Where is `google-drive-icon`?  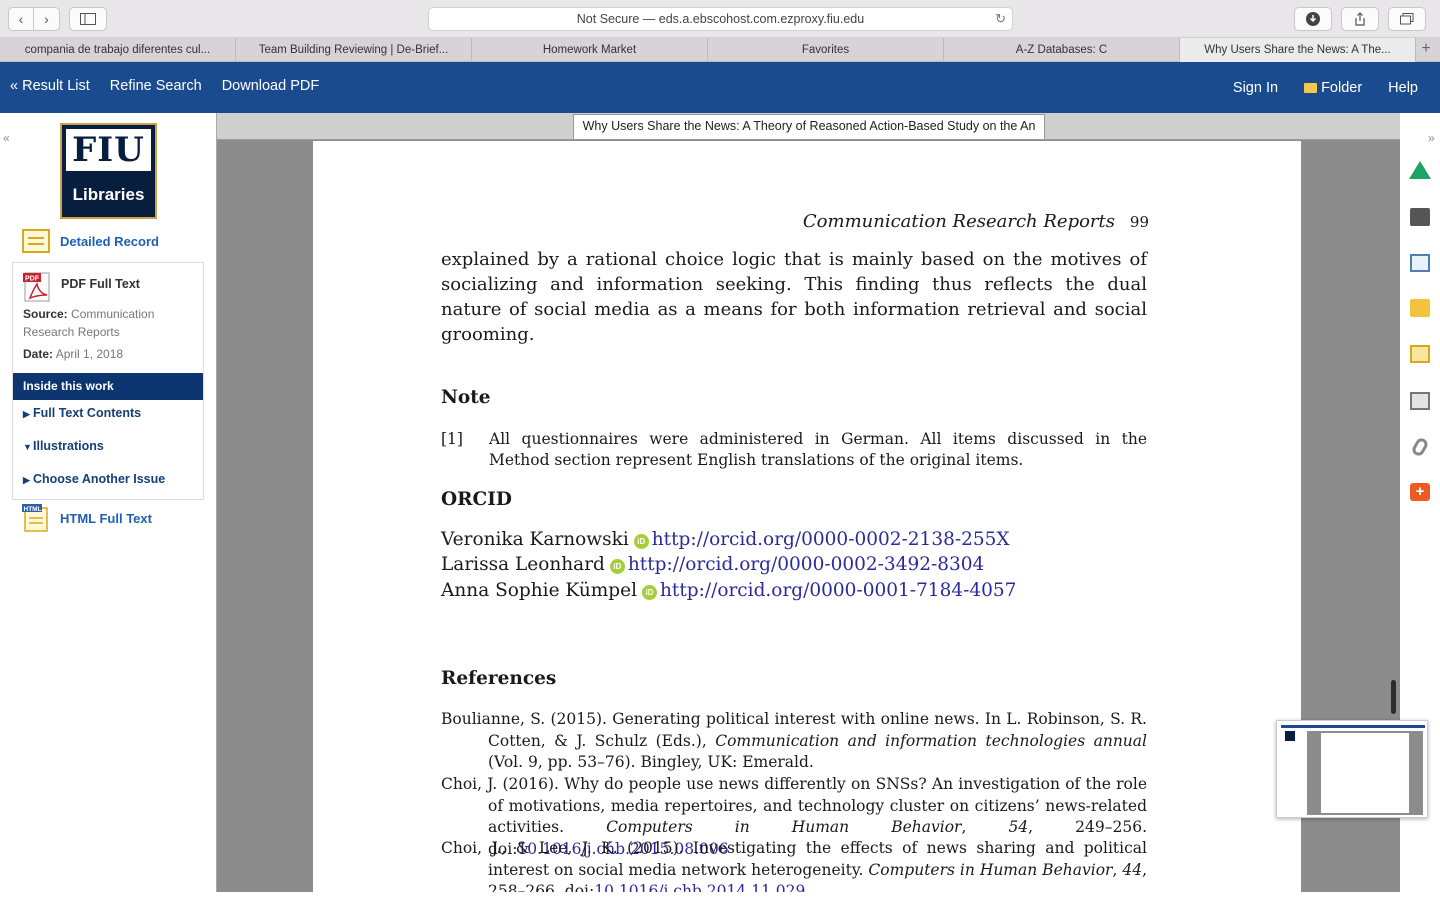 google-drive-icon is located at coordinates (1420, 170).